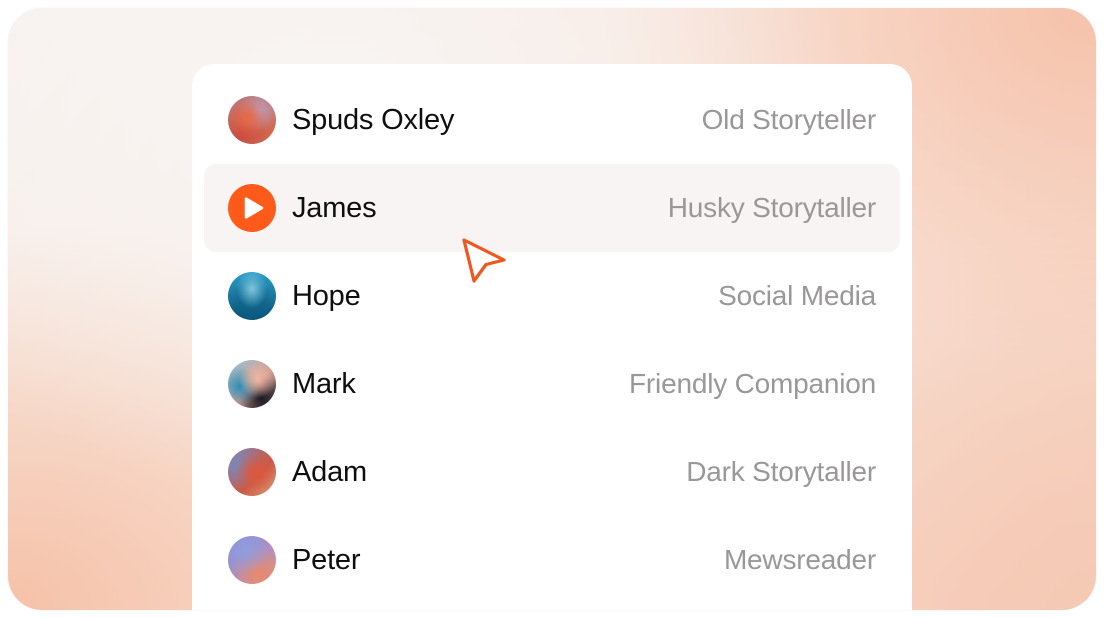 Image resolution: width=1104 pixels, height=618 pixels. Describe the element at coordinates (373, 119) in the screenshot. I see `voice-name: Spuds Oxley` at that location.